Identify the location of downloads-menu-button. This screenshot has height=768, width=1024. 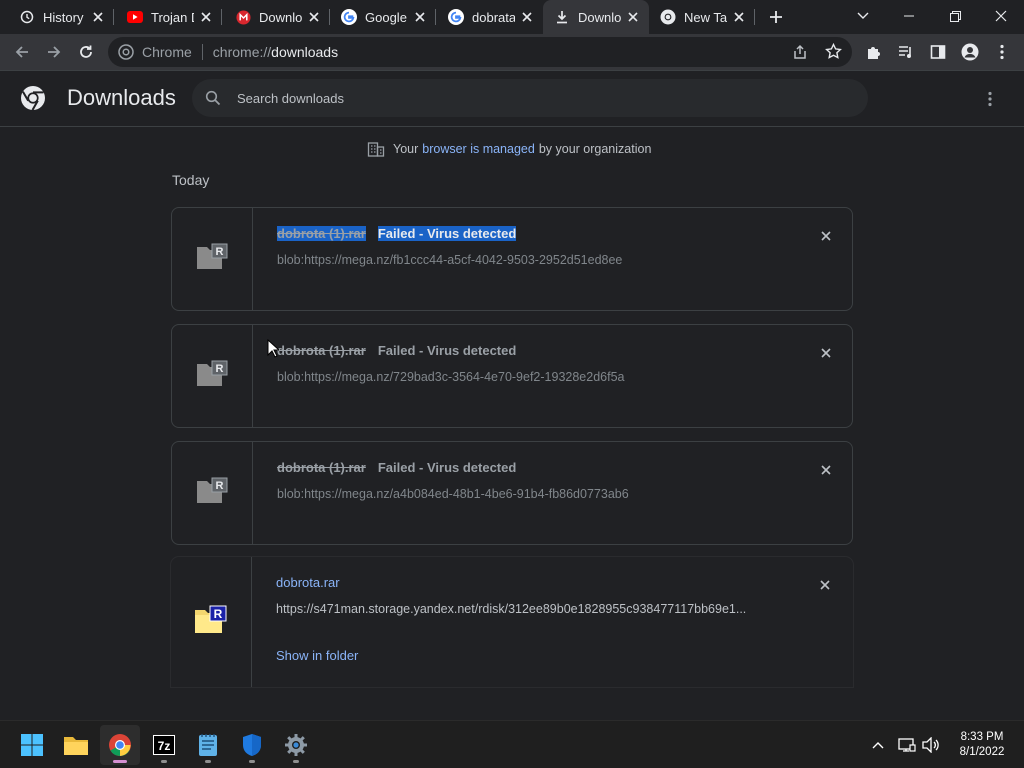
(990, 99).